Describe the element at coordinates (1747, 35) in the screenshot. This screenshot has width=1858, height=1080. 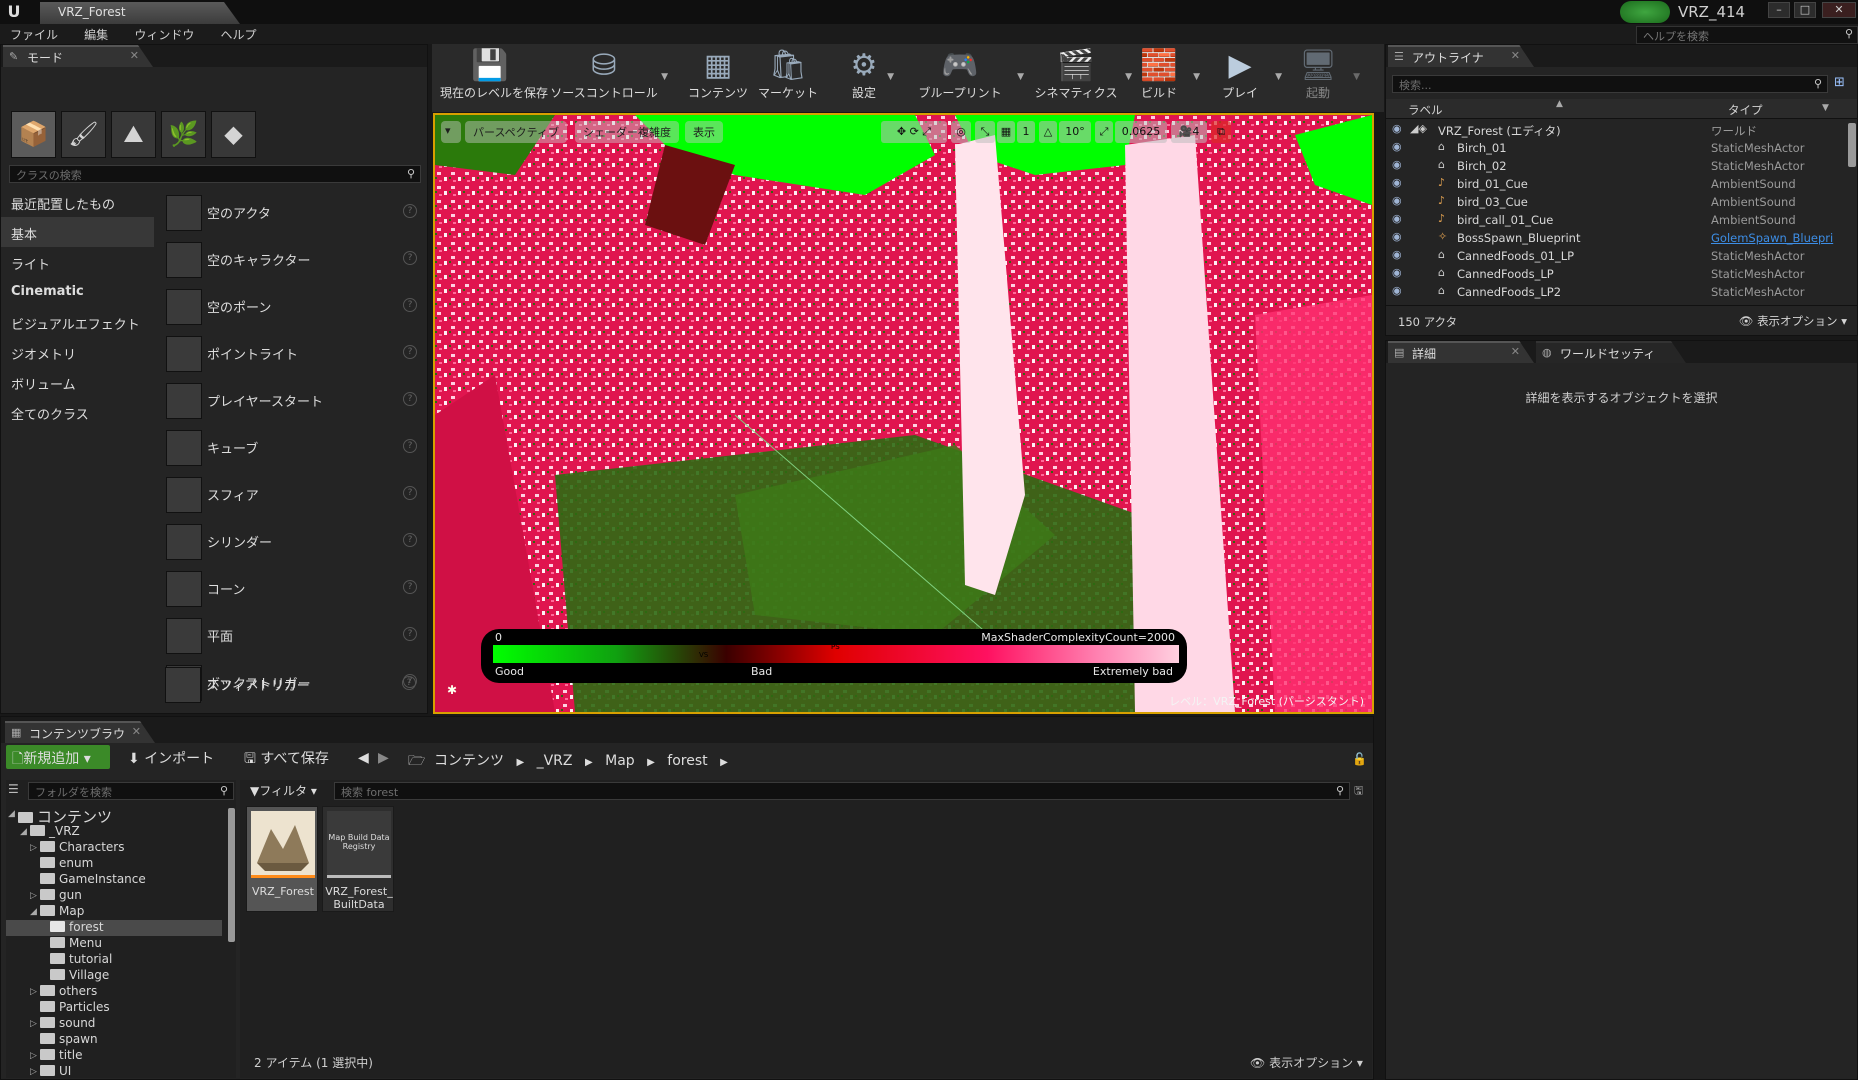
I see `help-search-input: ヘルプを検索 ⚲` at that location.